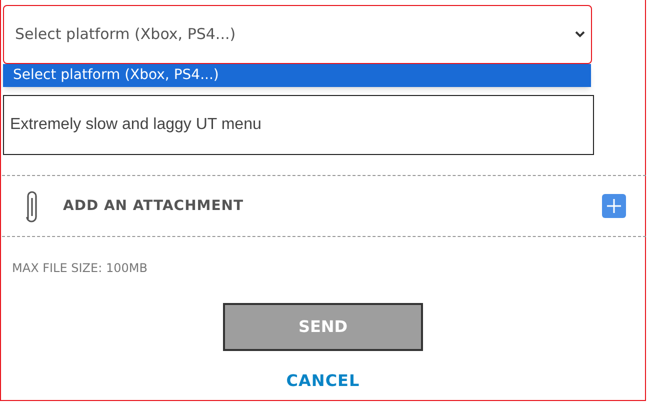 This screenshot has height=411, width=650. I want to click on attachment-label: ADD AN ATTACHMENT, so click(153, 206).